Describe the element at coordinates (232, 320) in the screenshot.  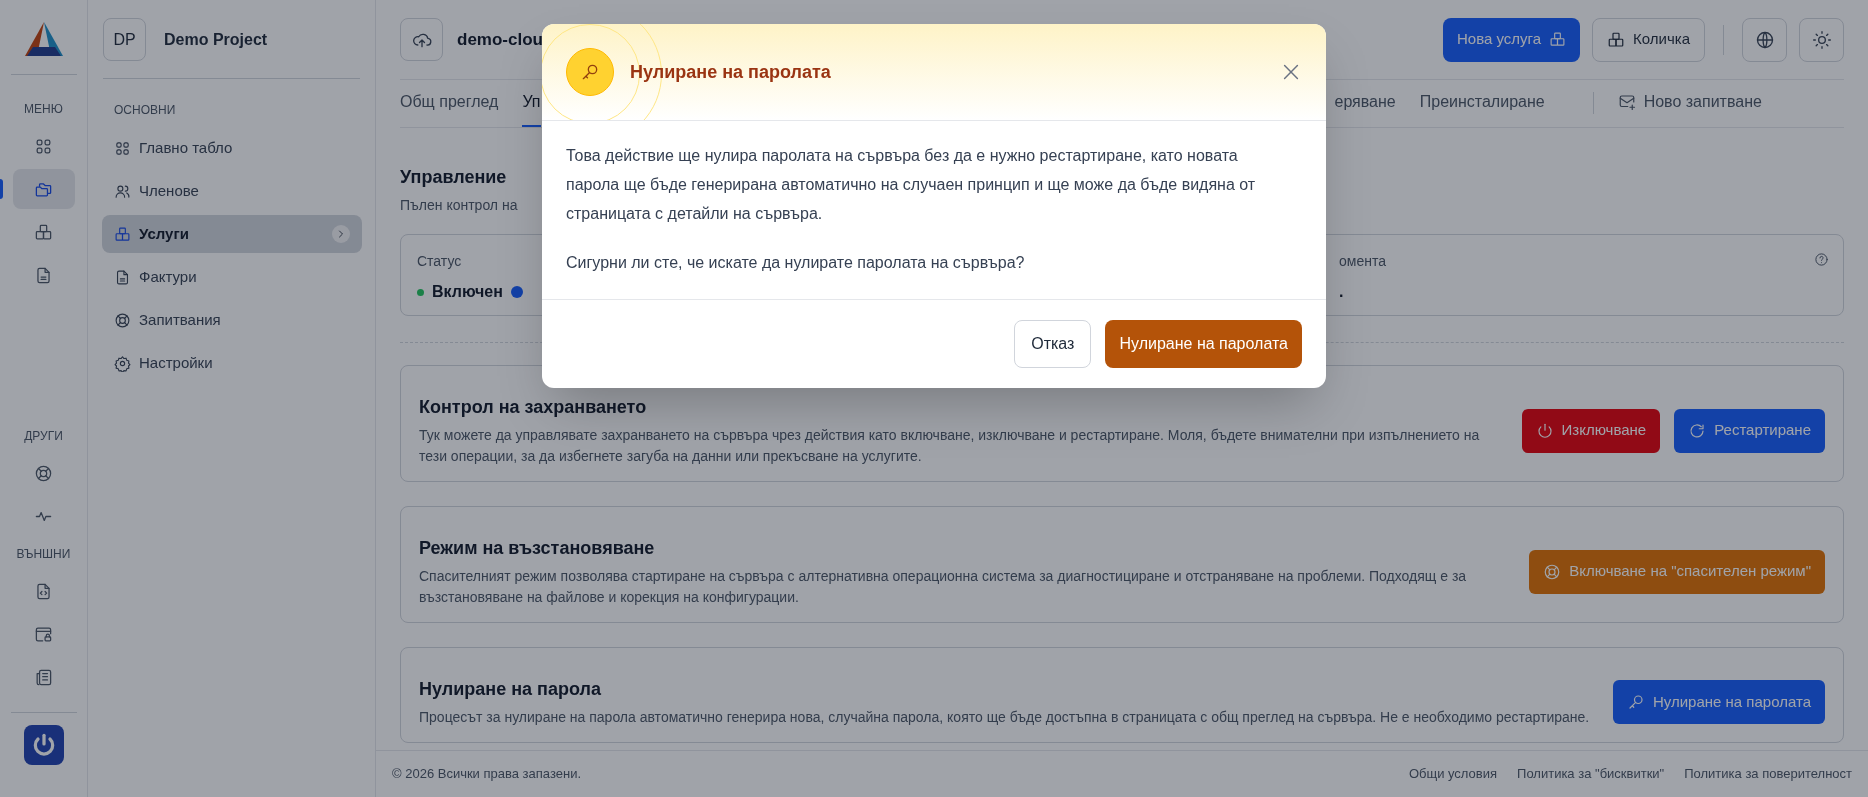
I see `sidebar-item: Запитвания` at that location.